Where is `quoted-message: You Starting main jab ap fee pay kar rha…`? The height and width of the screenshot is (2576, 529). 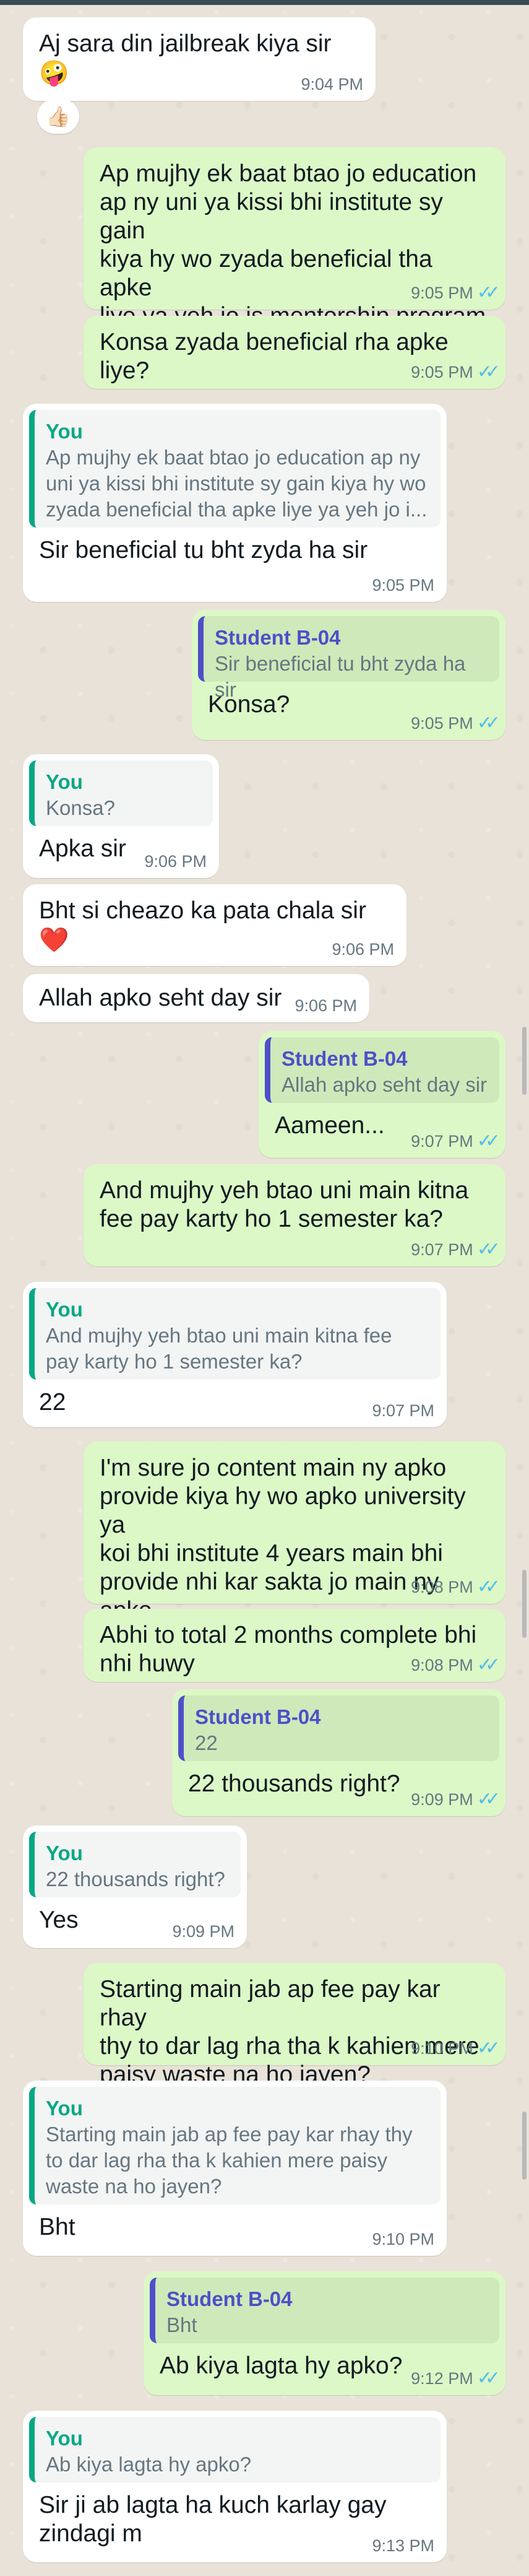
quoted-message: You Starting main jab ap fee pay kar rha… is located at coordinates (235, 2145).